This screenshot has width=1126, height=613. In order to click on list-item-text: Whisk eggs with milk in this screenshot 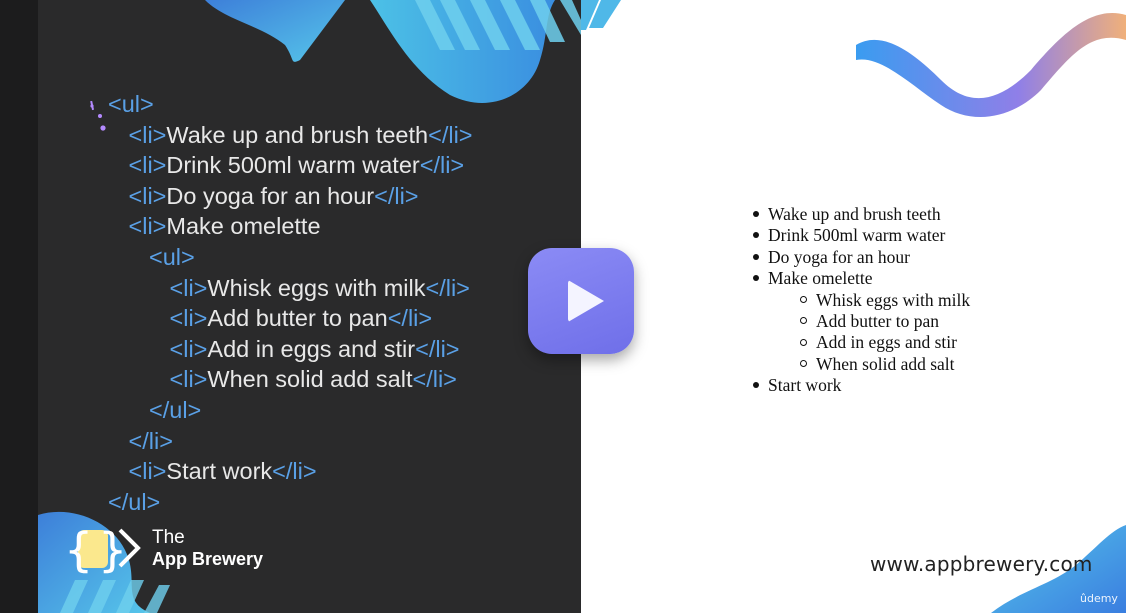, I will do `click(893, 299)`.